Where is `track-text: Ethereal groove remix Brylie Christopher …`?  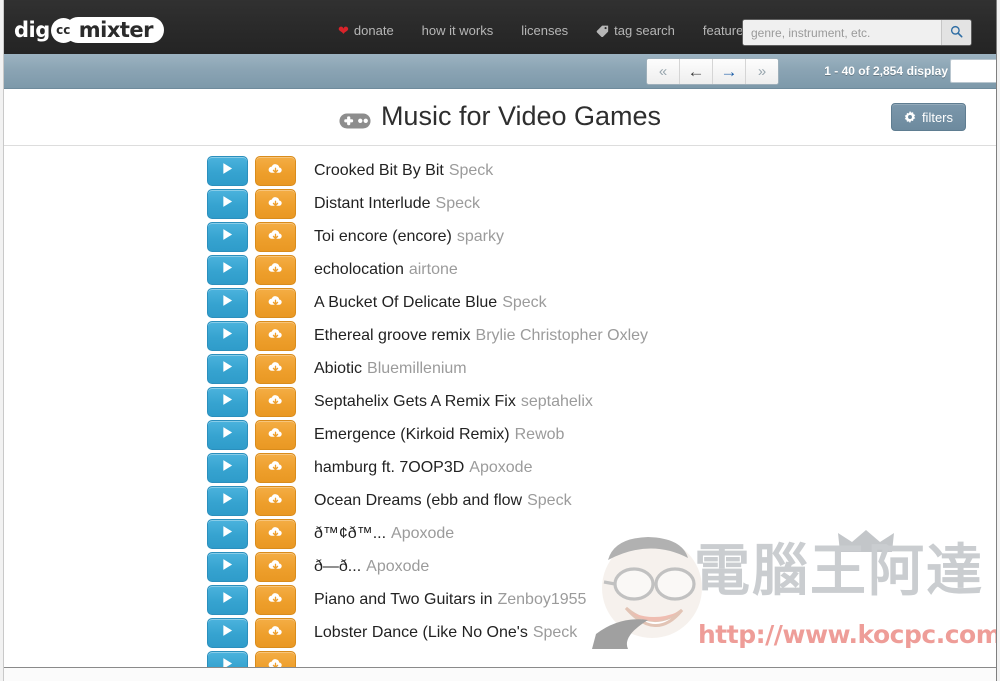 track-text: Ethereal groove remix Brylie Christopher … is located at coordinates (481, 336).